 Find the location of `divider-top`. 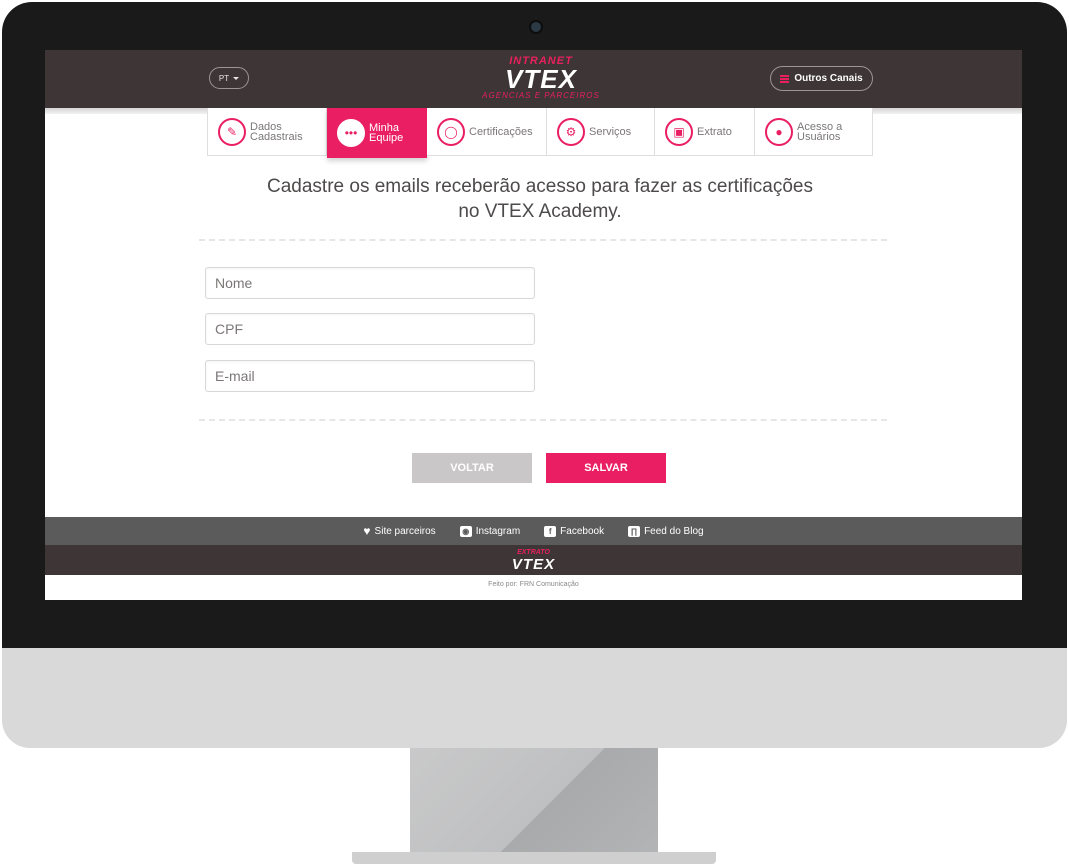

divider-top is located at coordinates (543, 240).